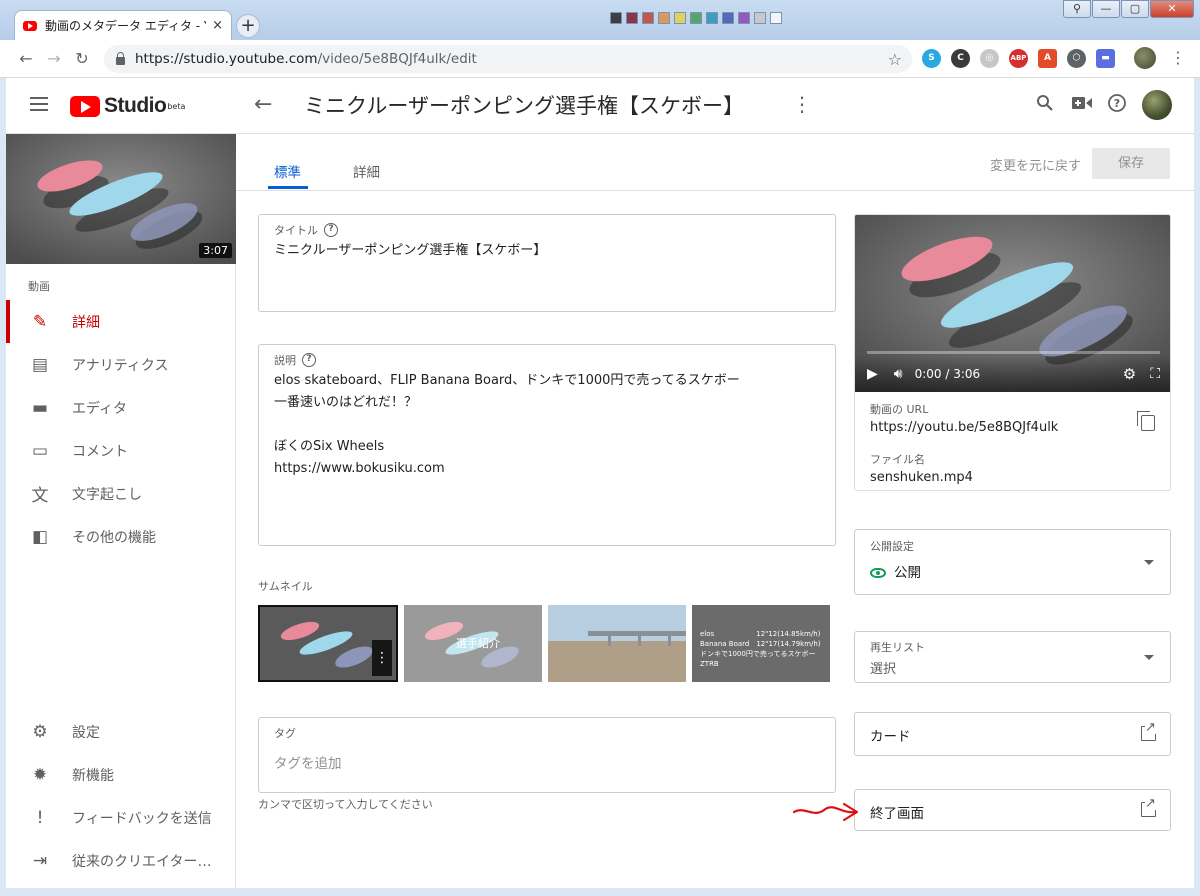 This screenshot has height=896, width=1200. What do you see at coordinates (964, 427) in the screenshot?
I see `video-url-link: https://youtu.be/5e8BQJf4ulk` at bounding box center [964, 427].